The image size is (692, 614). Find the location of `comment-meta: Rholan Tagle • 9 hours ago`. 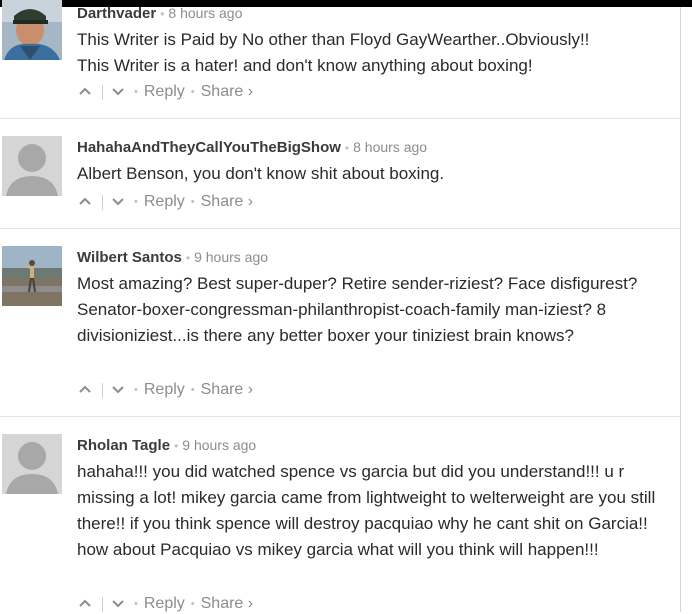

comment-meta: Rholan Tagle • 9 hours ago is located at coordinates (166, 445).